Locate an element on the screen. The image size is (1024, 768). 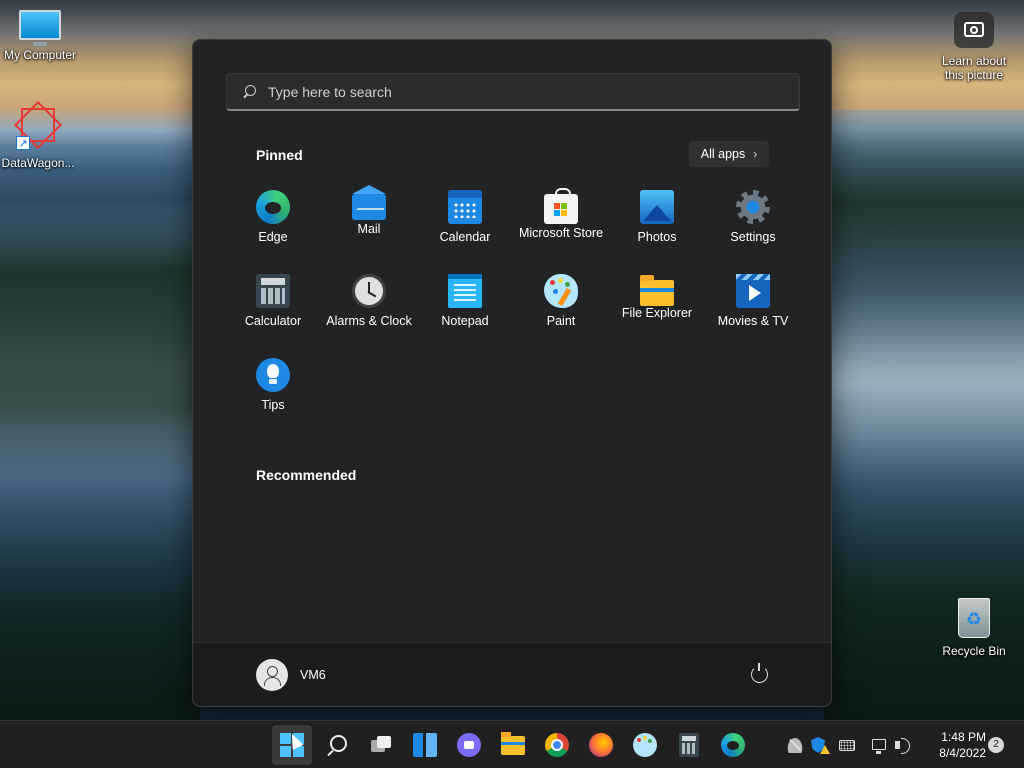
onedrive-off-icon is located at coordinates (795, 745).